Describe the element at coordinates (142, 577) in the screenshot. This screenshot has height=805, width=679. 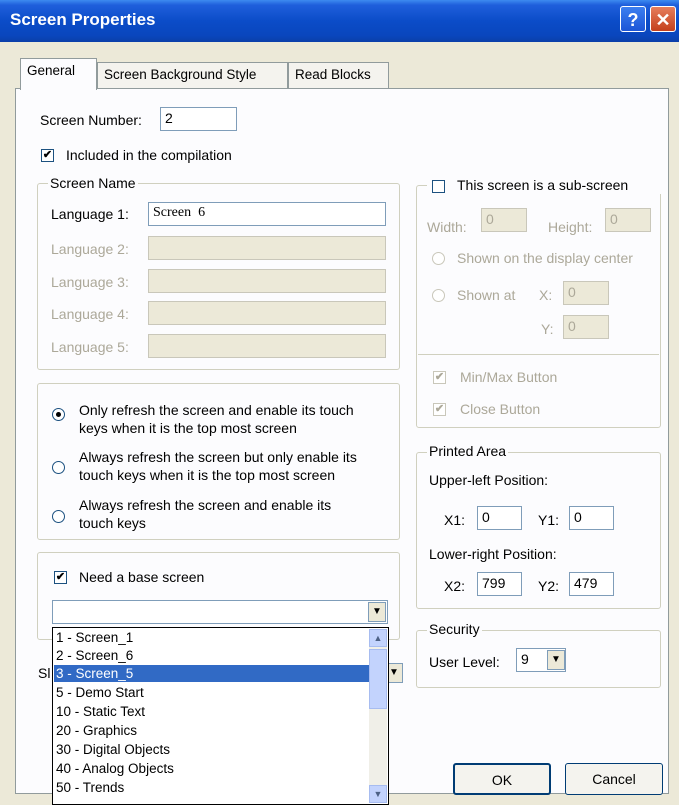
I see `base-screen-label: Need a base screen` at that location.